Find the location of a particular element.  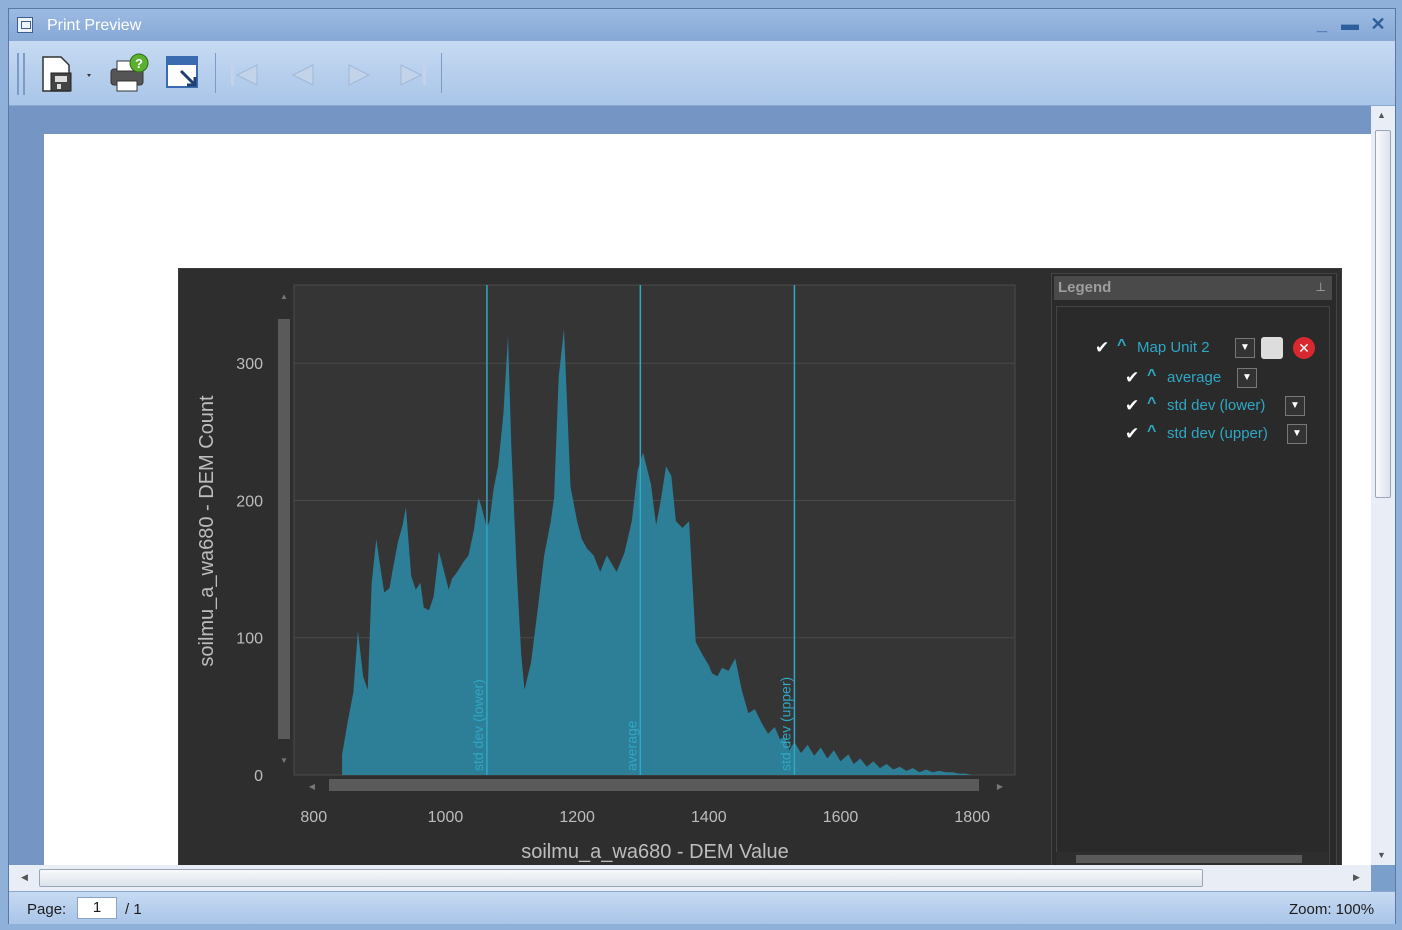

y-scroll-down-icon: ▼ is located at coordinates (284, 760).